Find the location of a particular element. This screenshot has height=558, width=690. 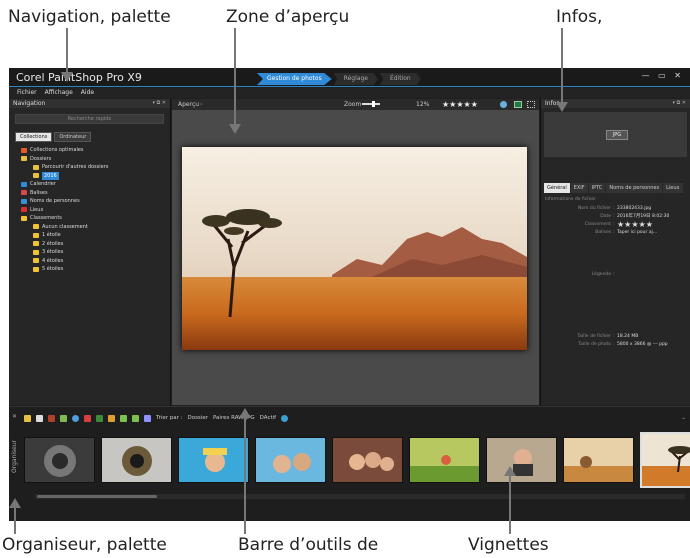

preview-rating: ★★★★★ is located at coordinates (460, 104).